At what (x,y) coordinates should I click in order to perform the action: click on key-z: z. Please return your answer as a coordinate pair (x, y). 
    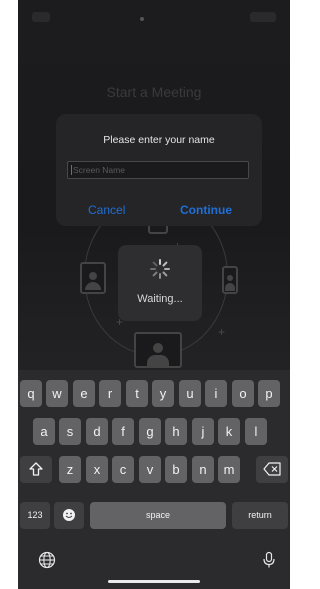
    Looking at the image, I should click on (70, 469).